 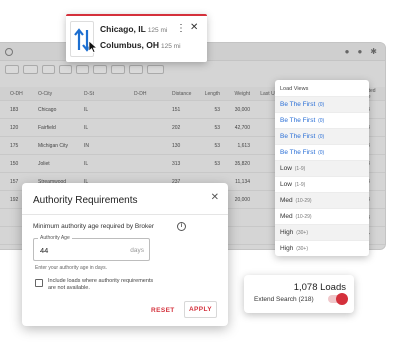 I want to click on table-cell: 175, so click(x=14, y=145).